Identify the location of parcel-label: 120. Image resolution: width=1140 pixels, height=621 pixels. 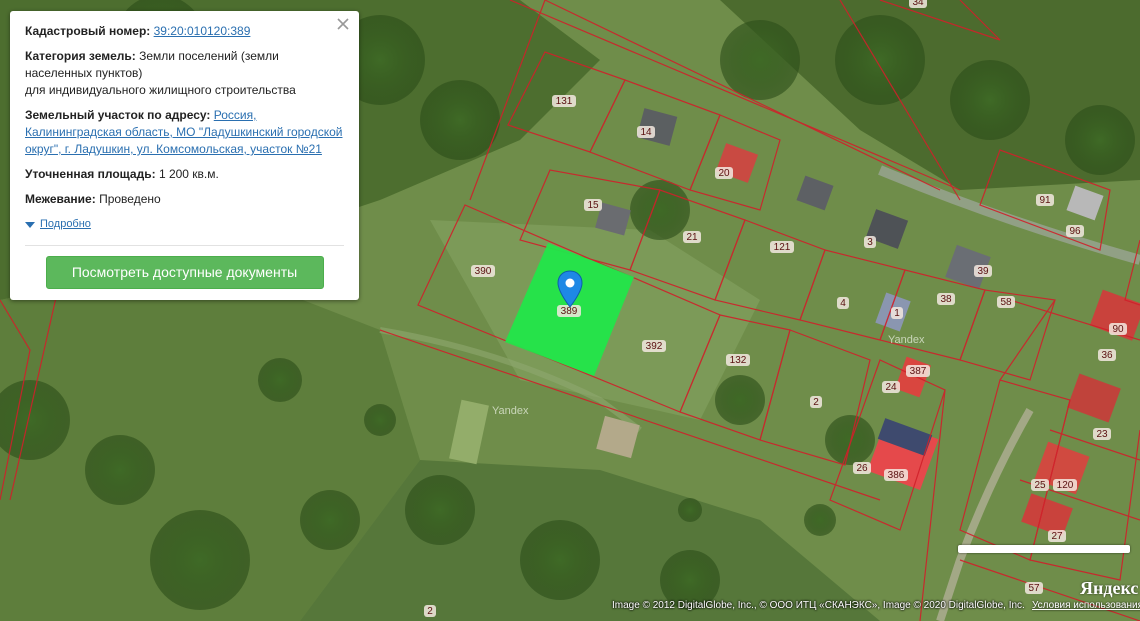
(1065, 485).